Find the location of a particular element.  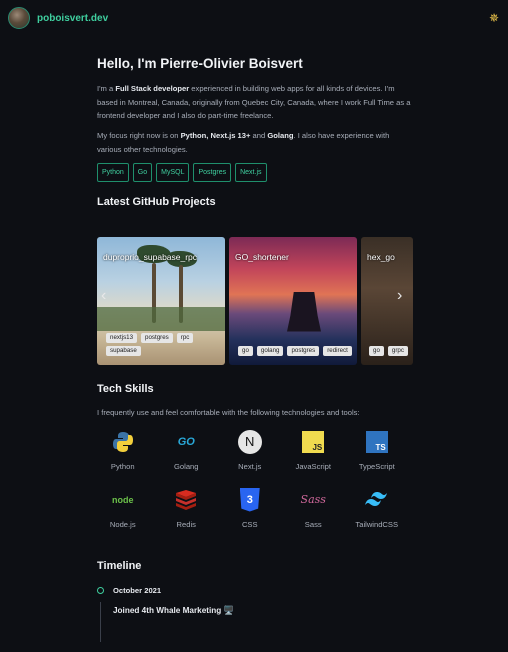

project-tags: go grpc is located at coordinates (391, 350).